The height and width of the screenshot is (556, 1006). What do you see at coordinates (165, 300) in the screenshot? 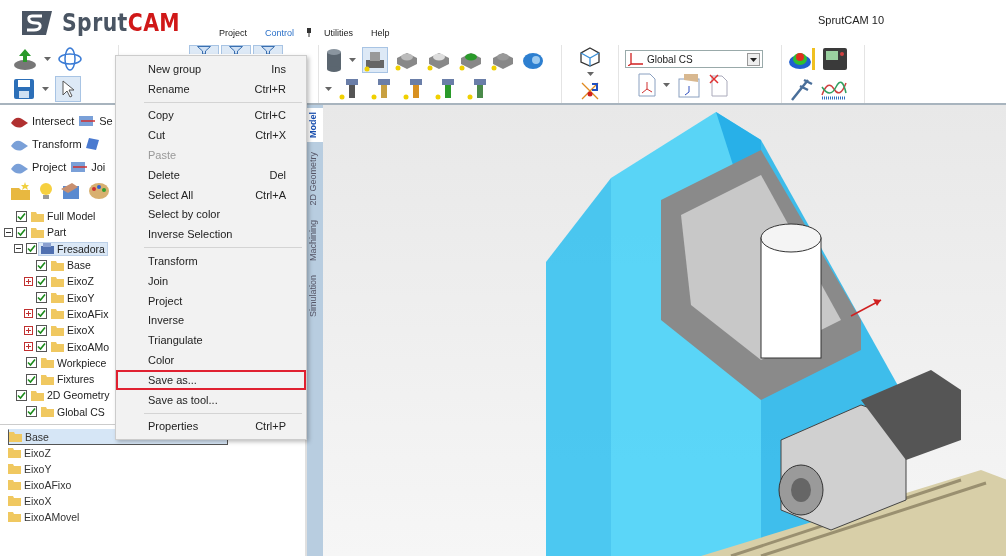
I see `menu-item-label: Project` at bounding box center [165, 300].